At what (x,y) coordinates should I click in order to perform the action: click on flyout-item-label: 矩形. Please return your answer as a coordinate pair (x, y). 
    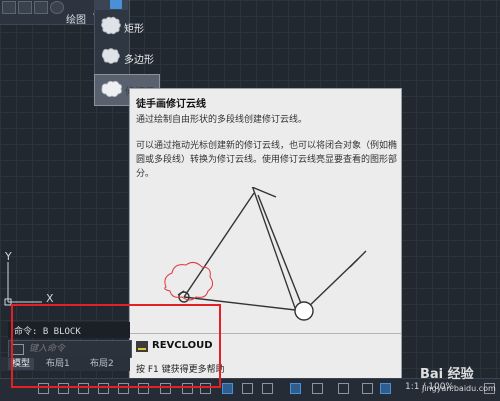
    Looking at the image, I should click on (134, 29).